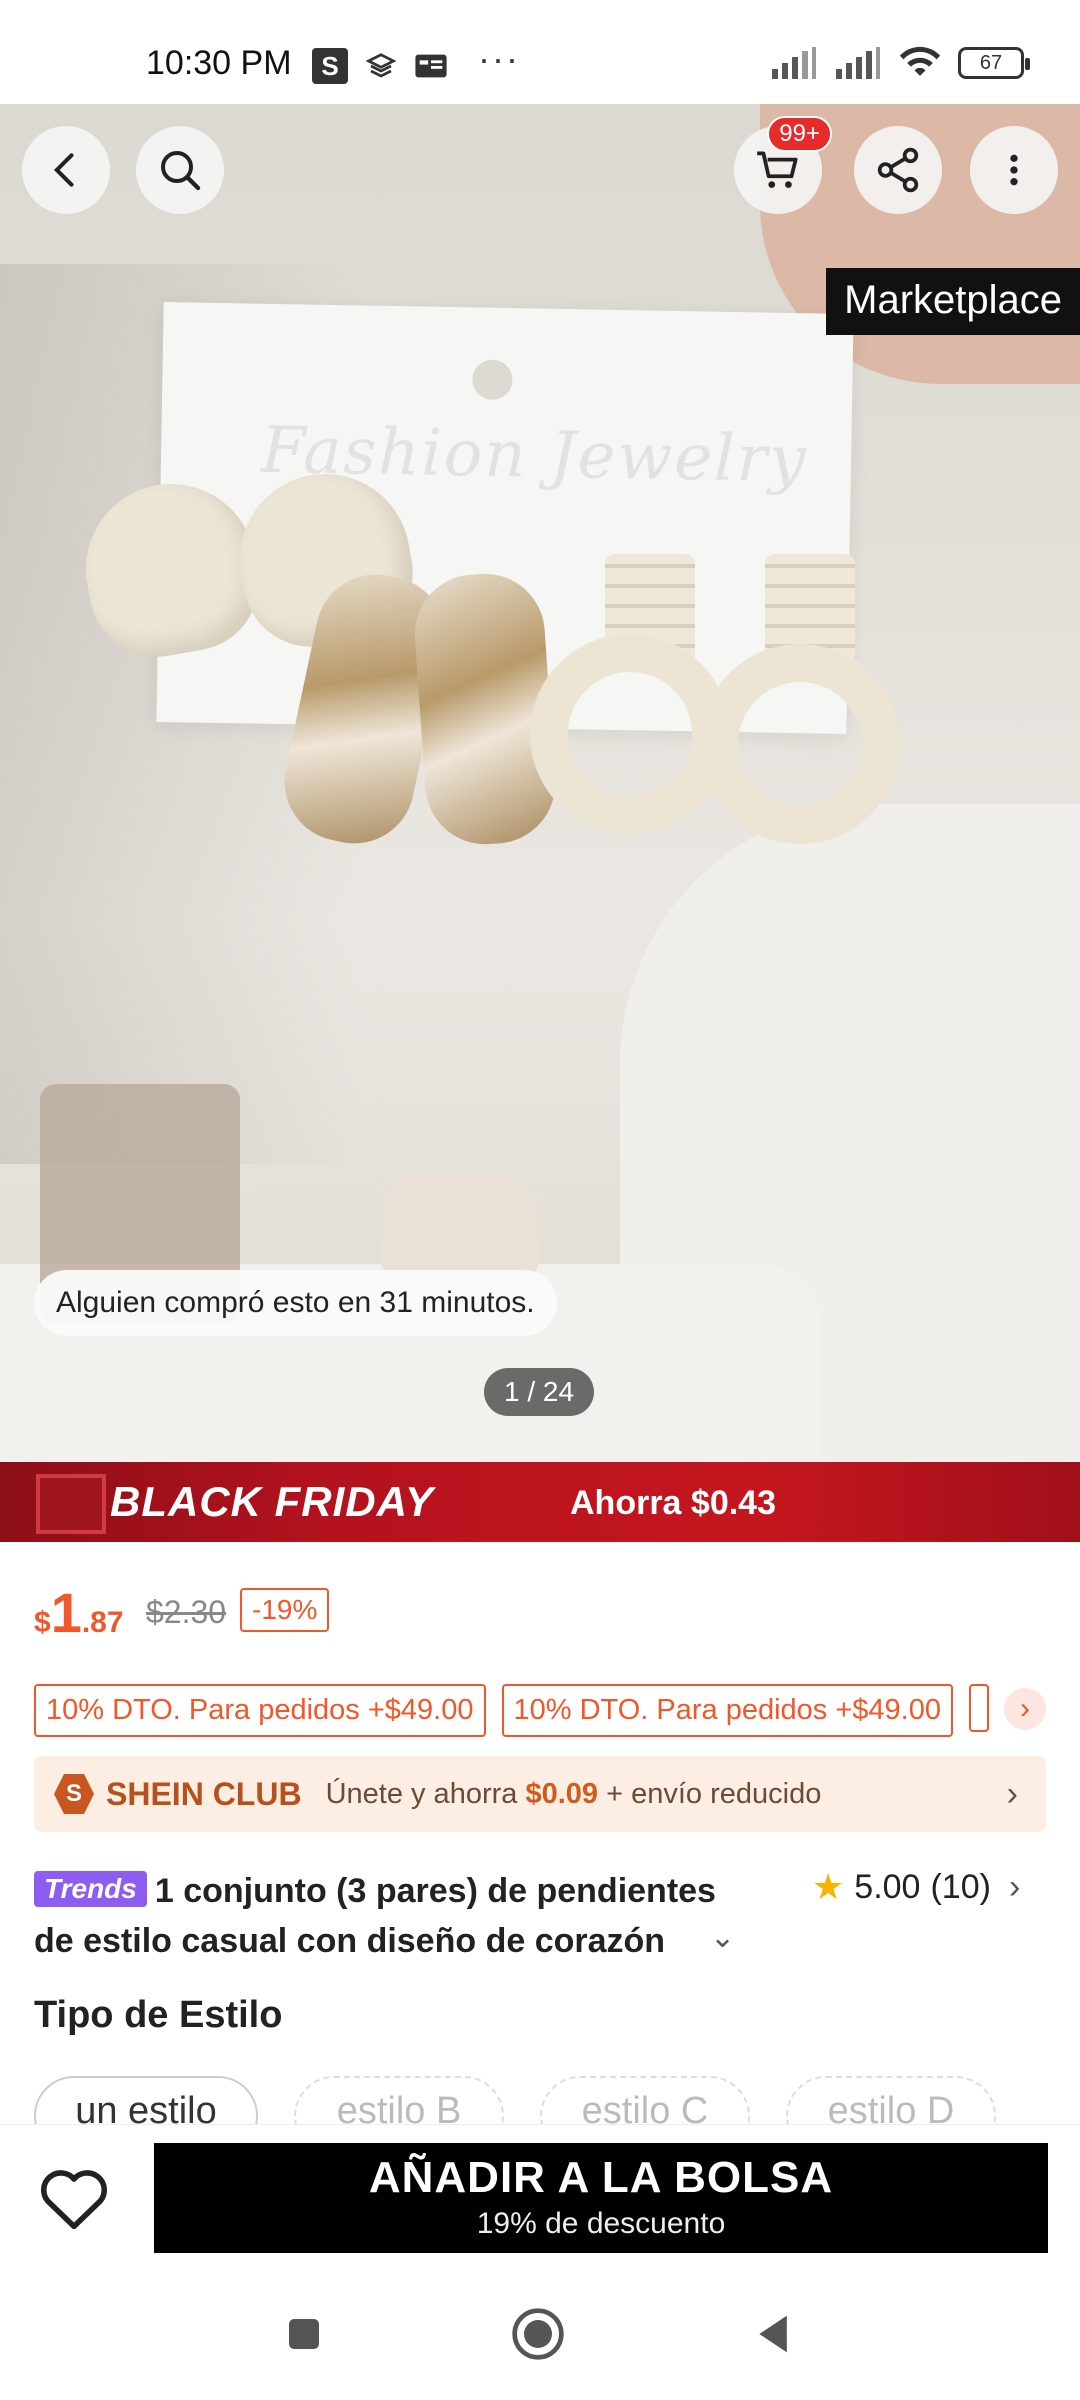 The height and width of the screenshot is (2400, 1080). I want to click on bottom-action-bar: AÑADIR A LA BOLSA 19% de descuento, so click(540, 2194).